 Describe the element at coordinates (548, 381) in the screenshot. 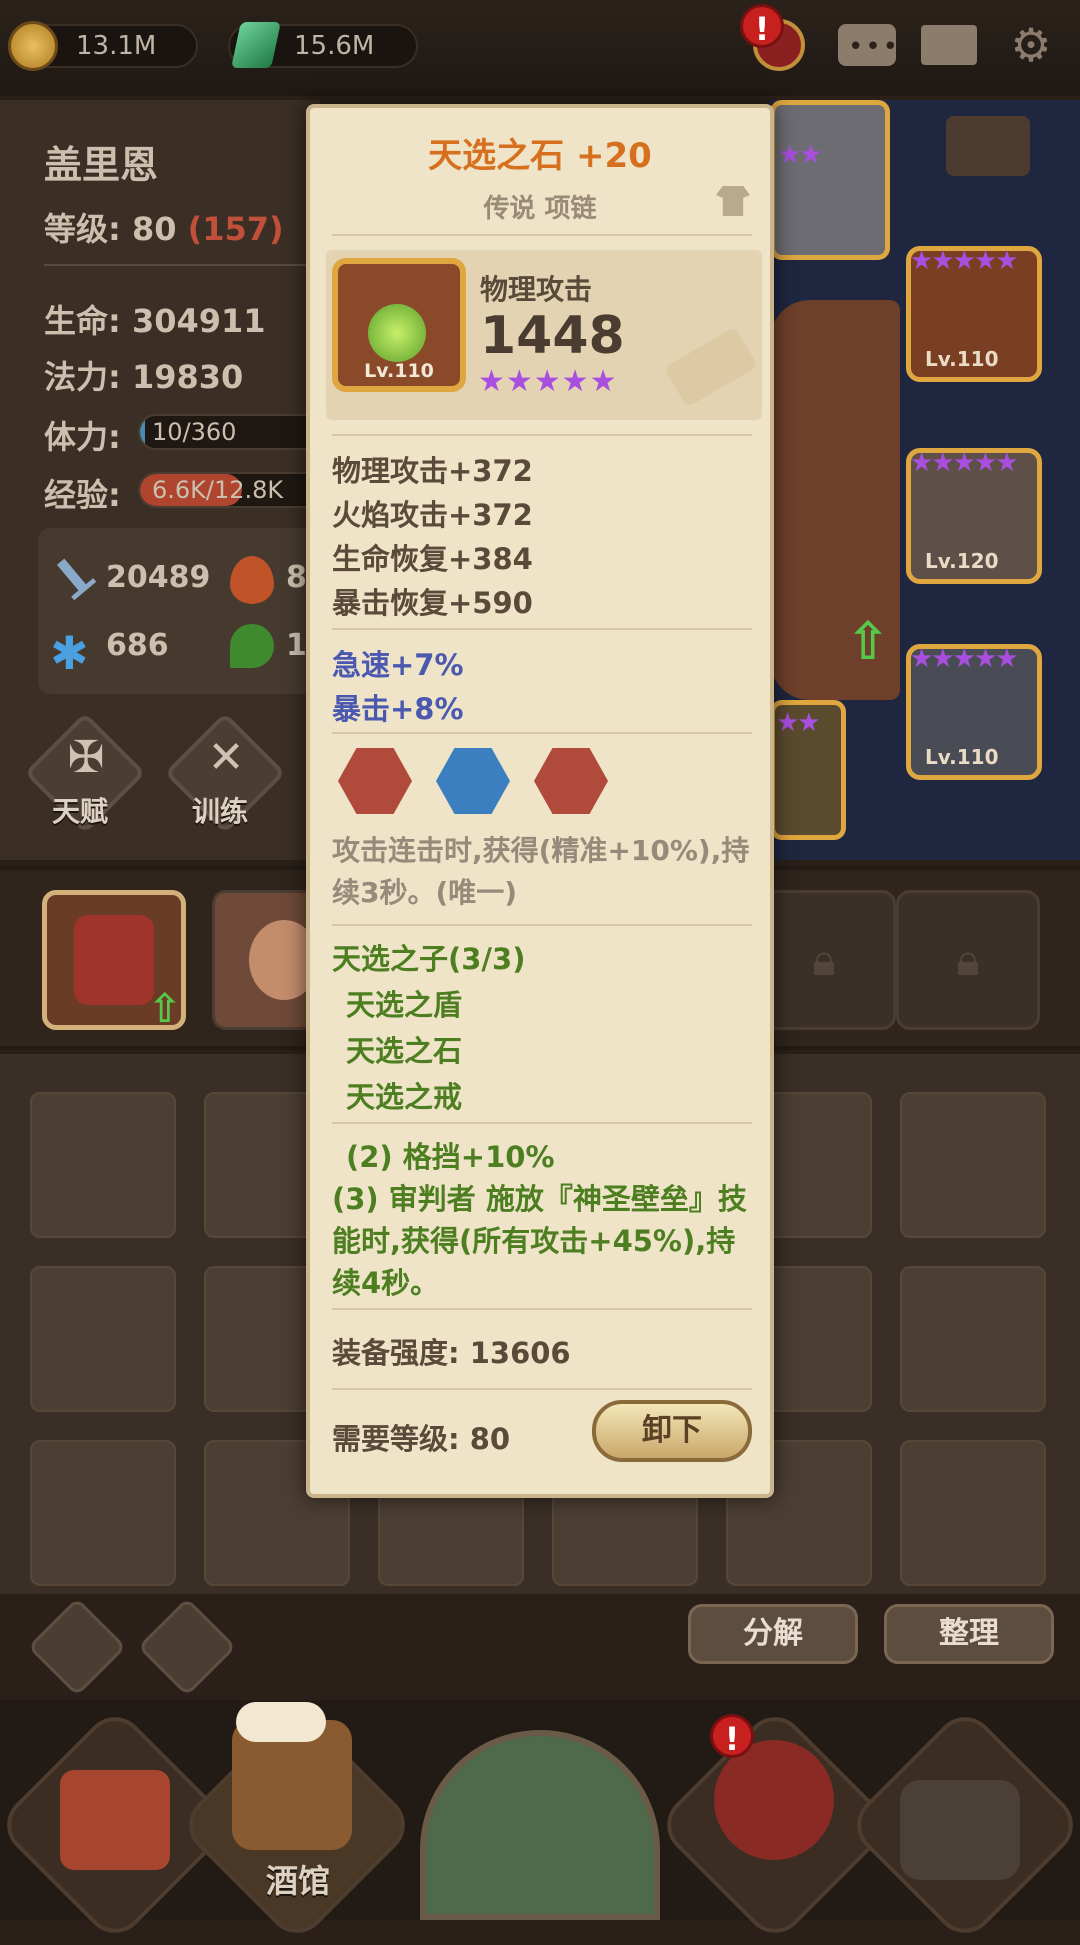

I see `item-stars: ★★★★★` at that location.